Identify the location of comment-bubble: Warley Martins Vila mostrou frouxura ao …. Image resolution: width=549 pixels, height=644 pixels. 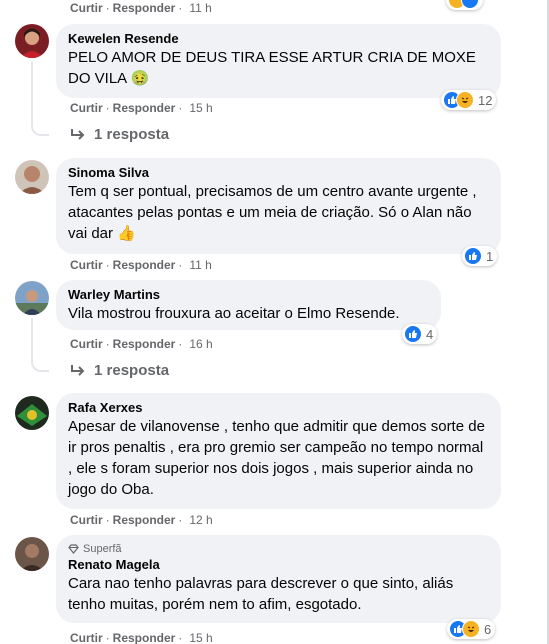
(248, 305).